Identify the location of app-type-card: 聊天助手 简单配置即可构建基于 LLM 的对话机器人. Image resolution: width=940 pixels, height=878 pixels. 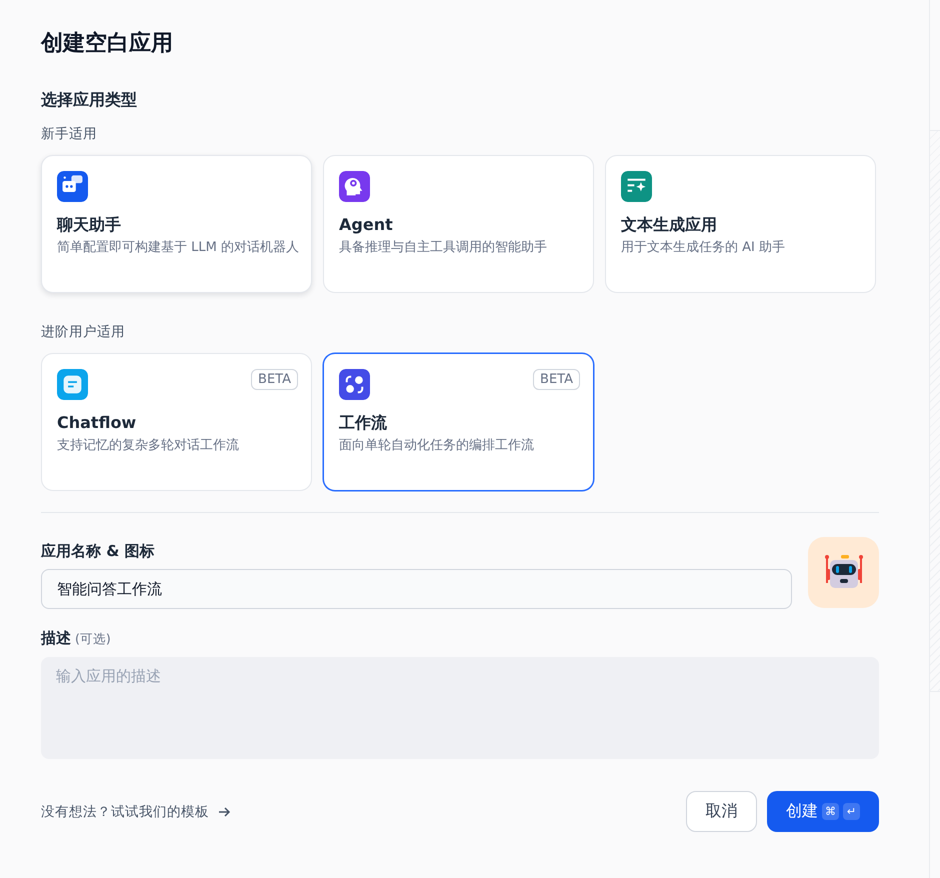
(176, 224).